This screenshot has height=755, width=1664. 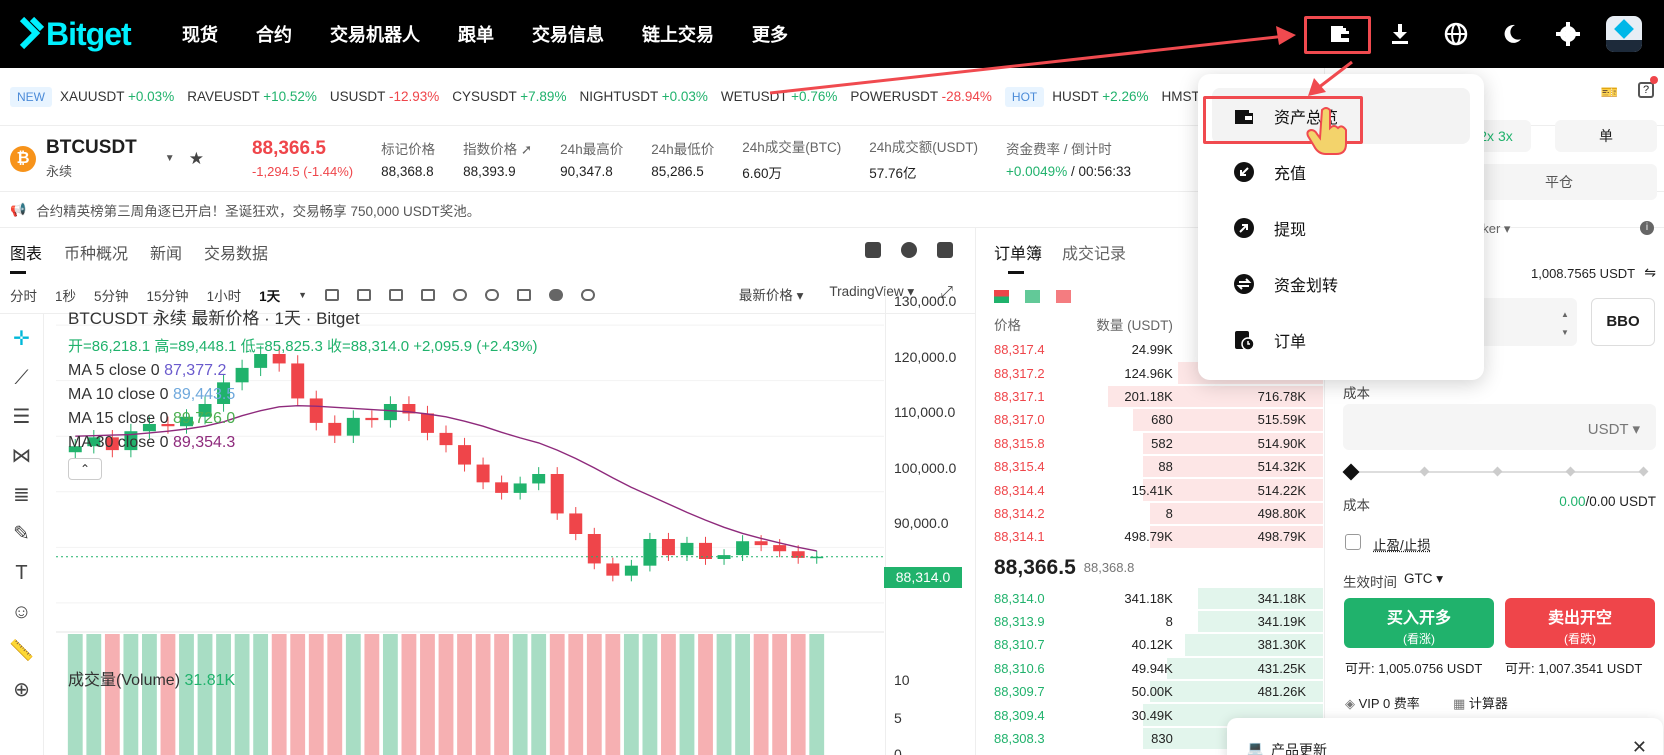 I want to click on ask-row: 88,315.4 88 514.32K, so click(x=1150, y=466).